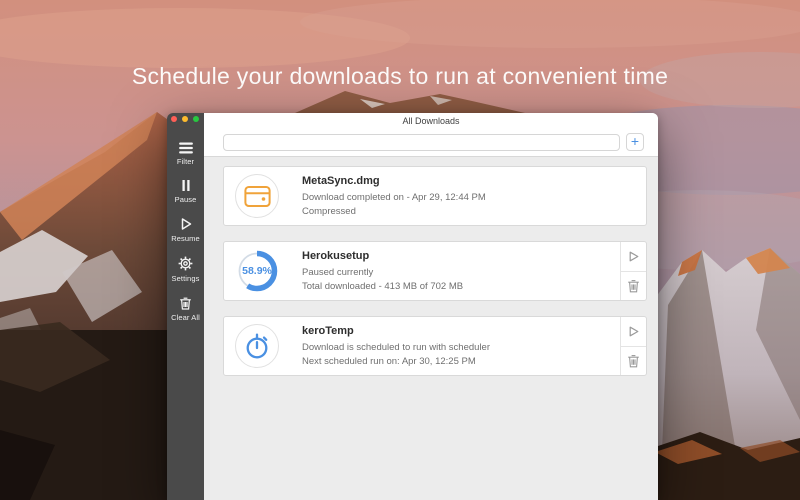 The height and width of the screenshot is (500, 800). What do you see at coordinates (174, 119) in the screenshot?
I see `close-window-button` at bounding box center [174, 119].